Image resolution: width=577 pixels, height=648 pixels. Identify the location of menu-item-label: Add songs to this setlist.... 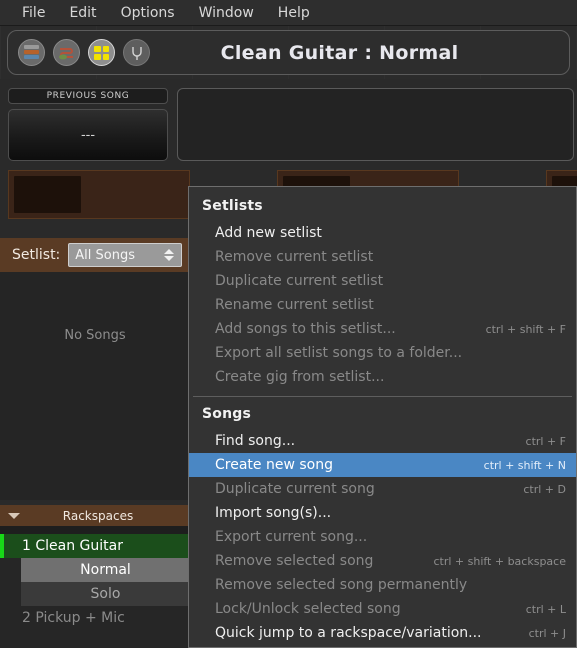
(305, 329).